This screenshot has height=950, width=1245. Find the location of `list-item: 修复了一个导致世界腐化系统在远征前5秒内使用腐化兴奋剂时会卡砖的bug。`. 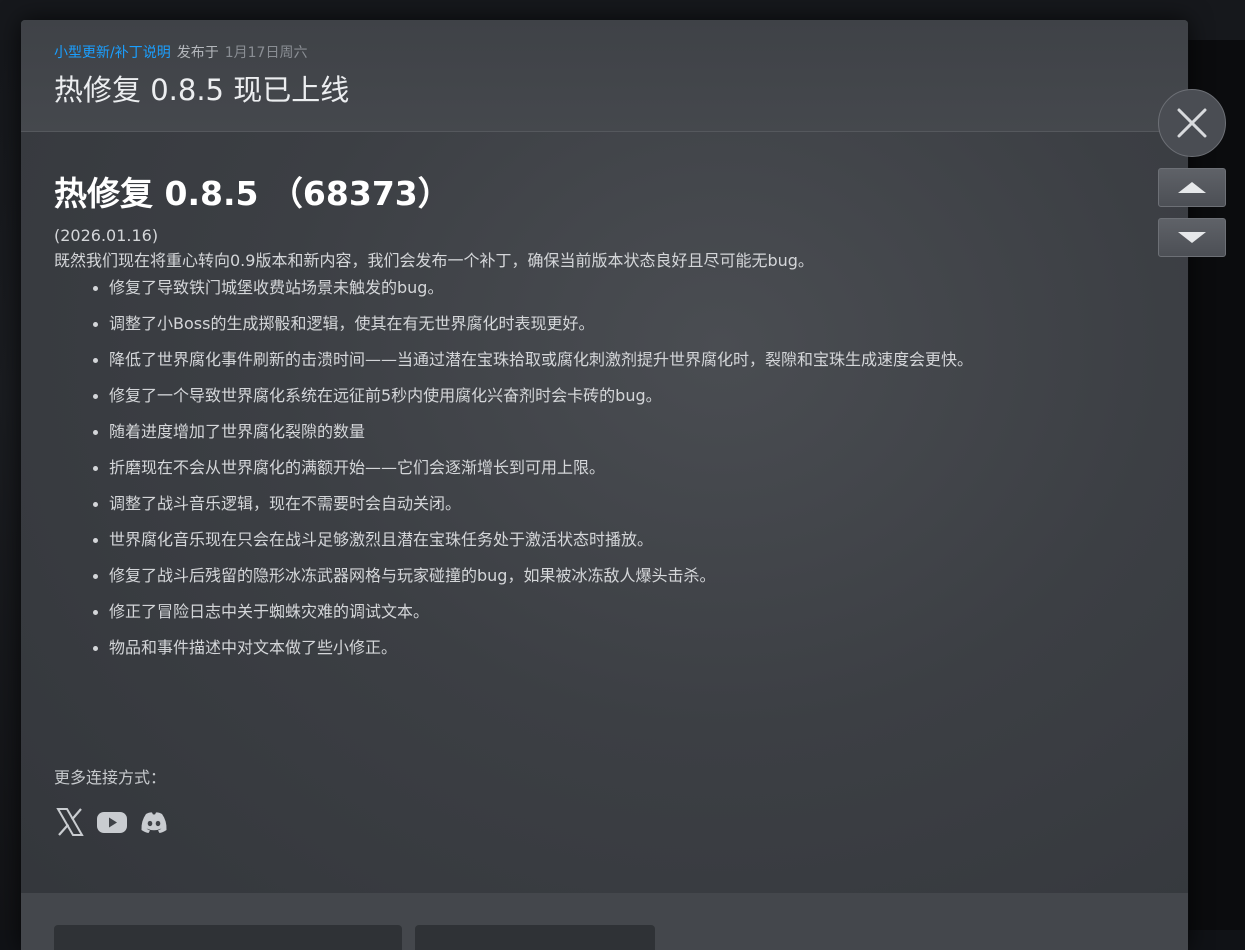

list-item: 修复了一个导致世界腐化系统在远征前5秒内使用腐化兴奋剂时会卡砖的bug。 is located at coordinates (609, 402).